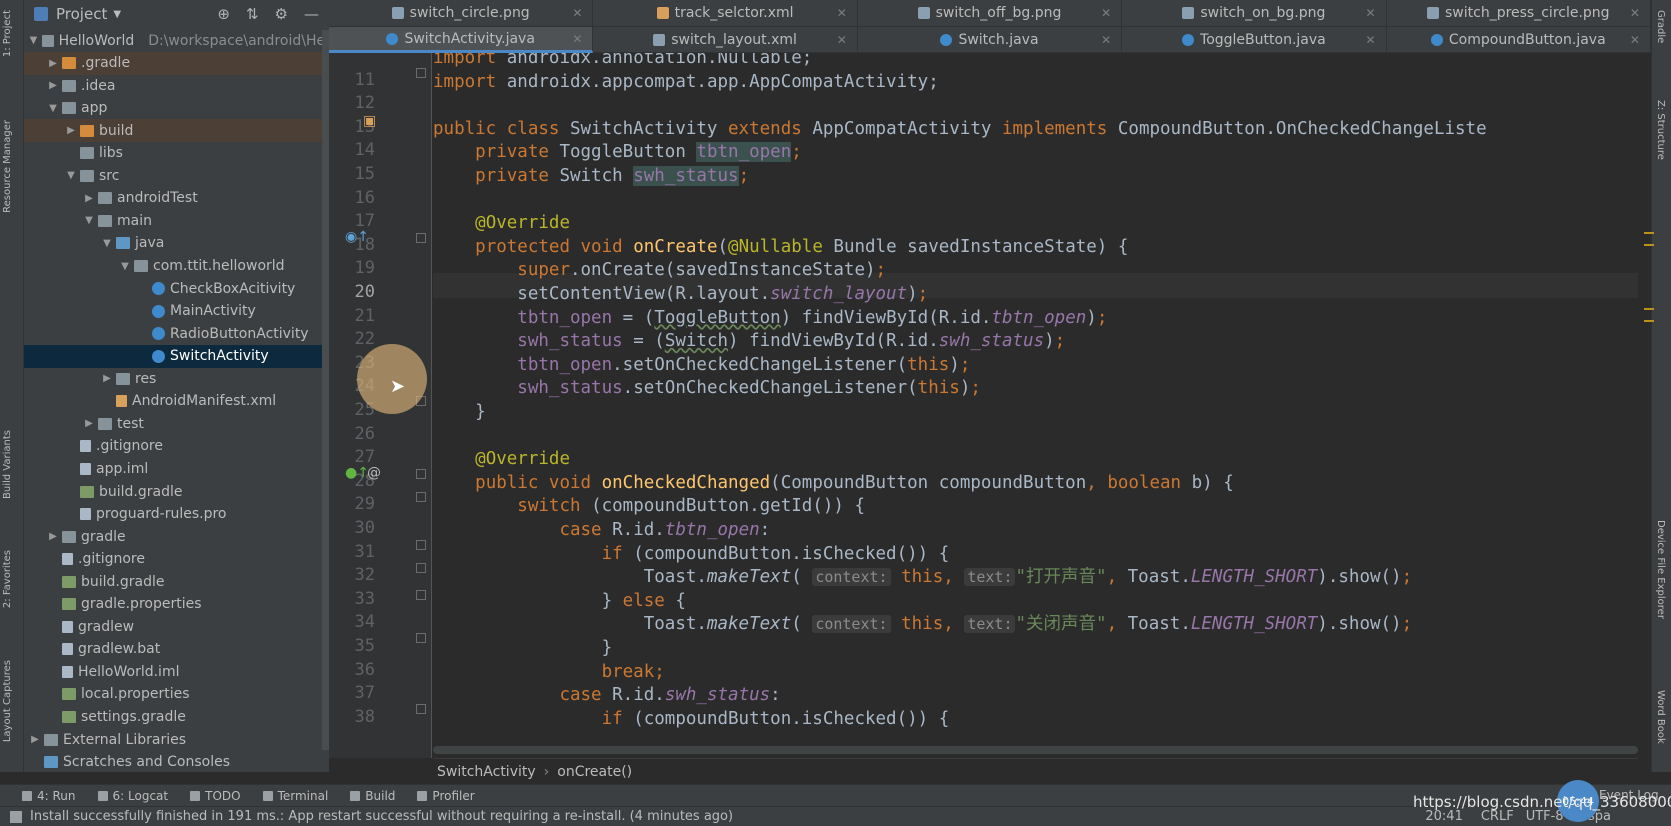 This screenshot has height=826, width=1671. Describe the element at coordinates (7, 464) in the screenshot. I see `left-strip-tab: Build Variants` at that location.